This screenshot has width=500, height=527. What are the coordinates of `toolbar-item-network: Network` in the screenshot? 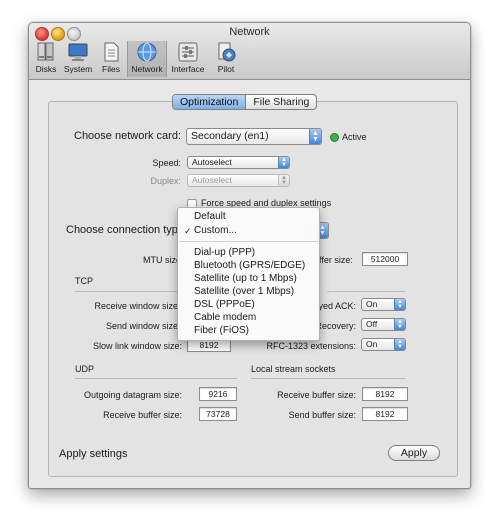 It's located at (147, 59).